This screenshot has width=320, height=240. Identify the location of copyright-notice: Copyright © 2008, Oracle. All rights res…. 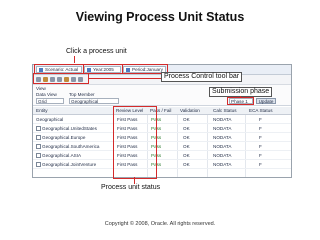
(160, 224).